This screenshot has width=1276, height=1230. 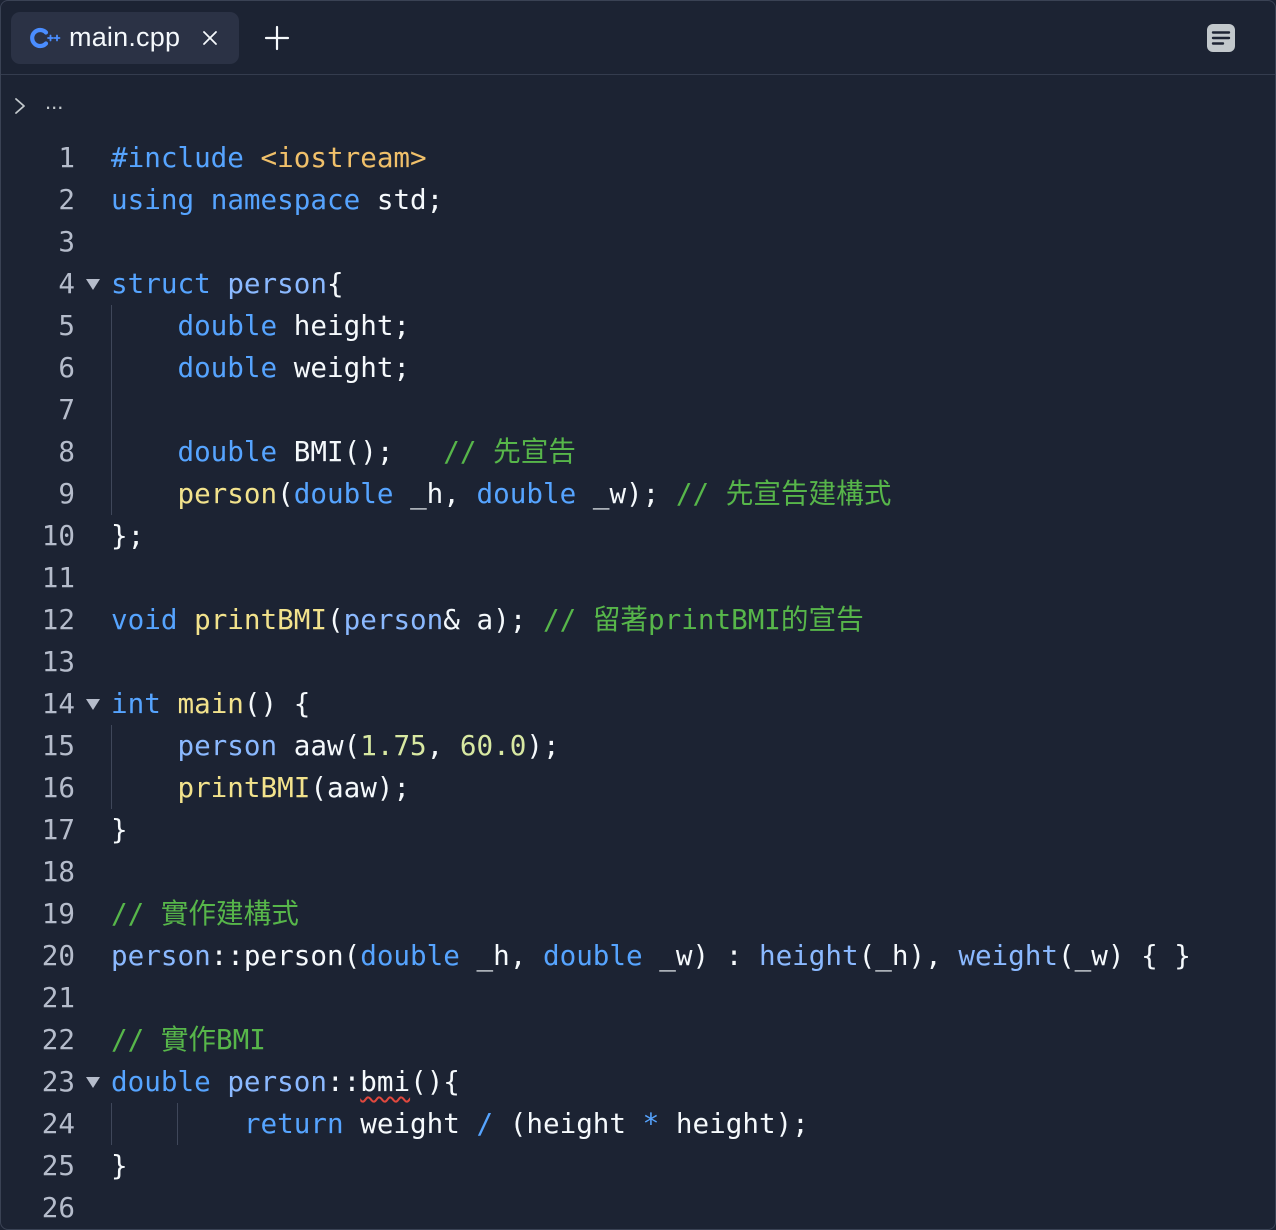 I want to click on code-line: 21, so click(x=638, y=998).